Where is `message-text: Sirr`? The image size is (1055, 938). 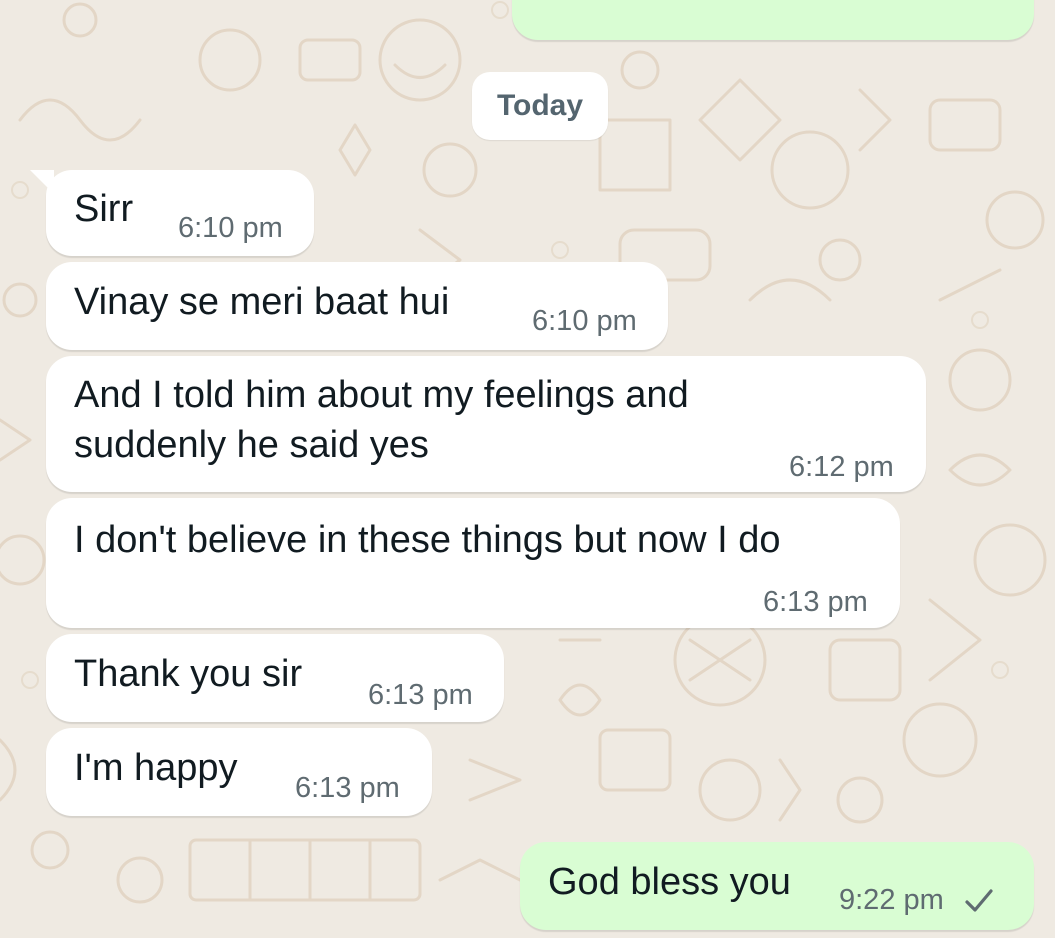 message-text: Sirr is located at coordinates (104, 209).